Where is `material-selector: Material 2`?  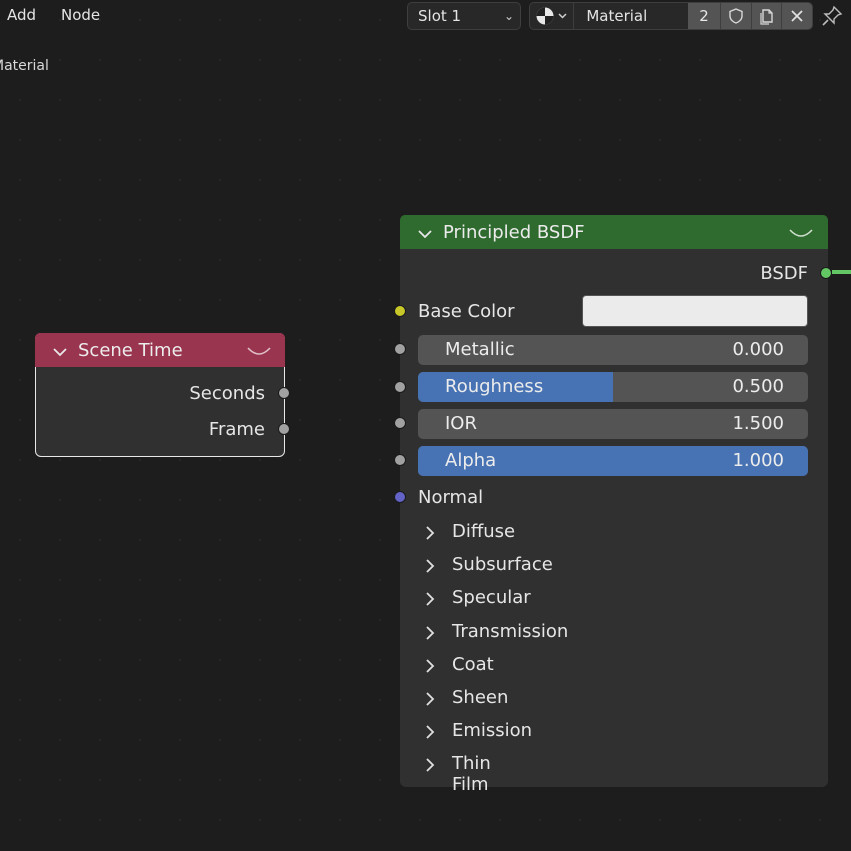 material-selector: Material 2 is located at coordinates (671, 16).